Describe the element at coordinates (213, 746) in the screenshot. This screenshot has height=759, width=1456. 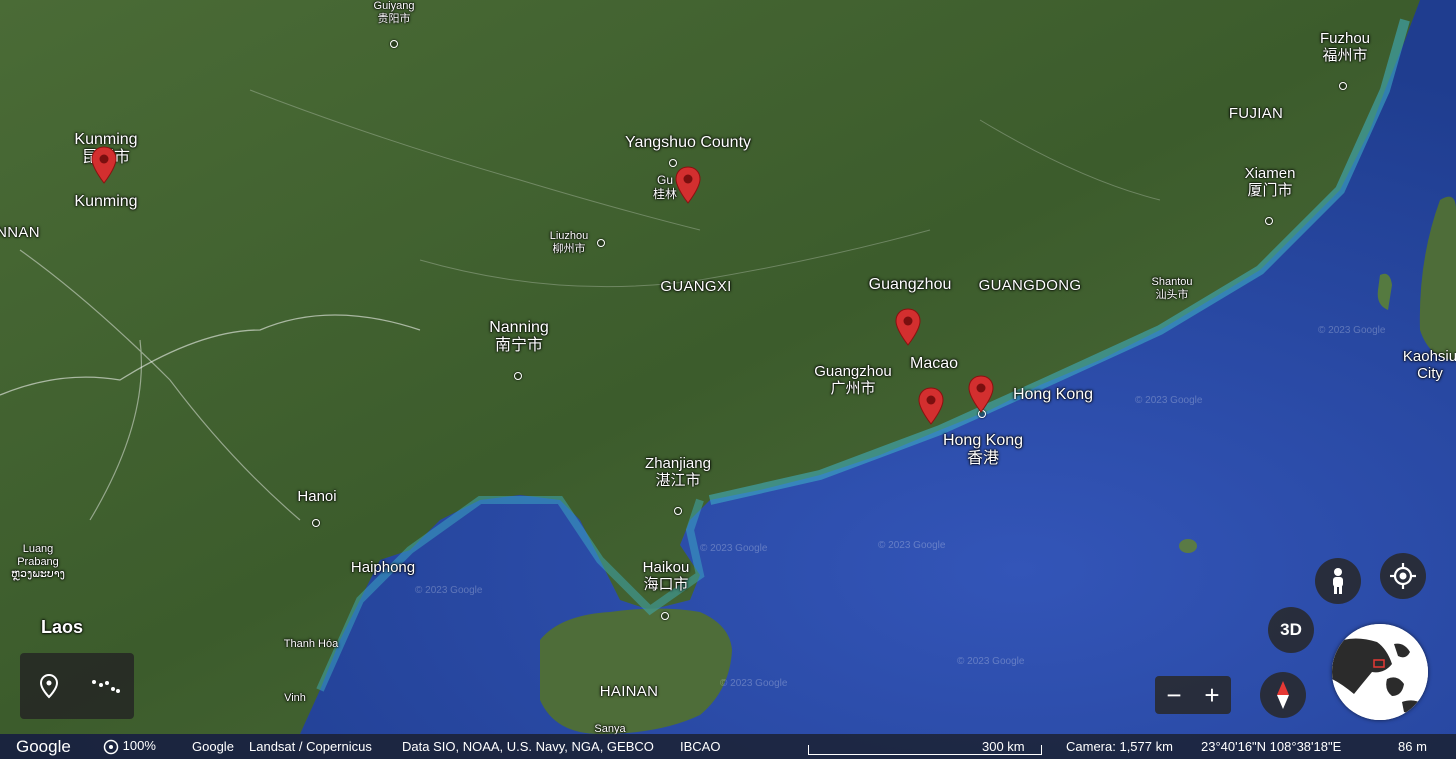
I see `attribution-google: Google` at that location.